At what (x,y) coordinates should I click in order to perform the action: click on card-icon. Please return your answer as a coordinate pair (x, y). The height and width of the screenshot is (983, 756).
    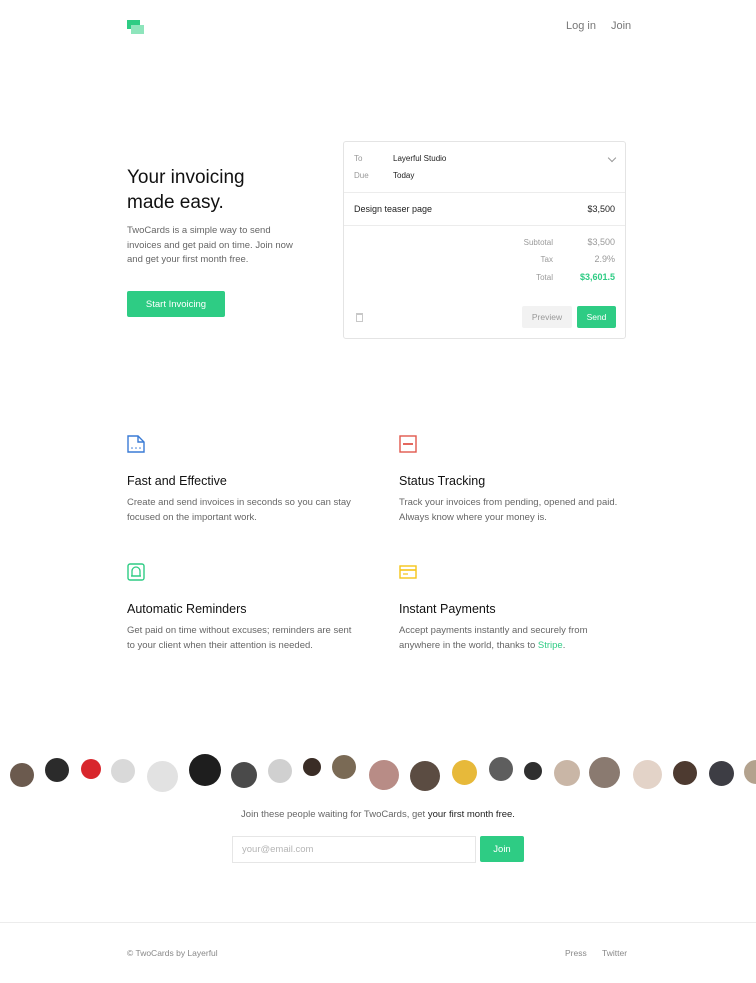
    Looking at the image, I should click on (408, 572).